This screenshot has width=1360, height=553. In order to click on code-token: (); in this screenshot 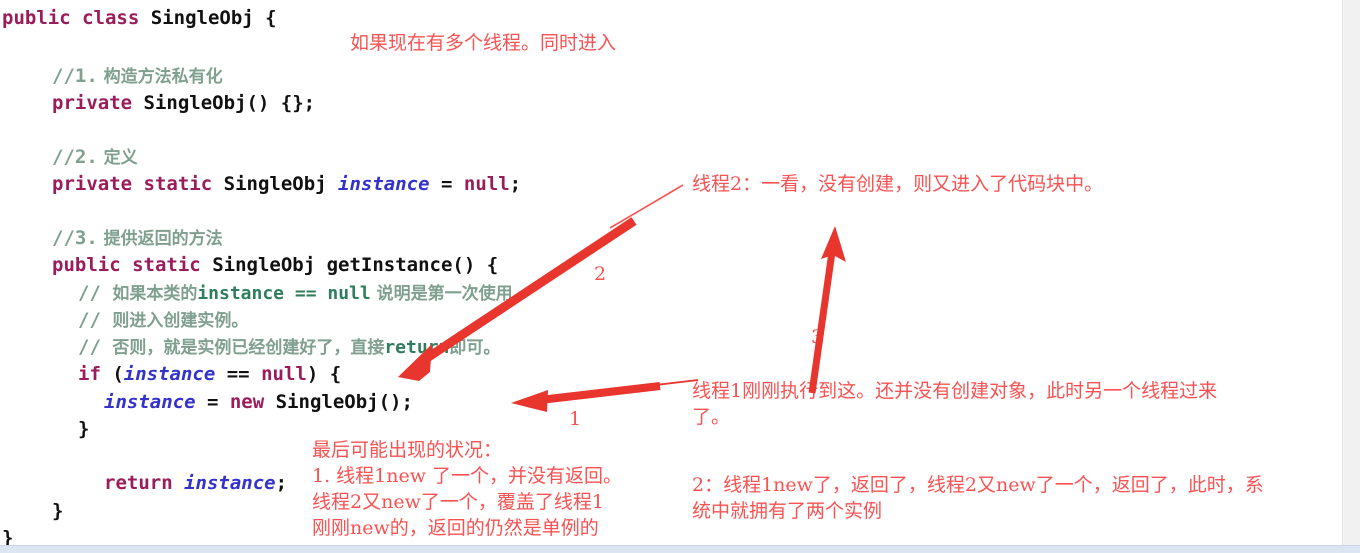, I will do `click(395, 402)`.